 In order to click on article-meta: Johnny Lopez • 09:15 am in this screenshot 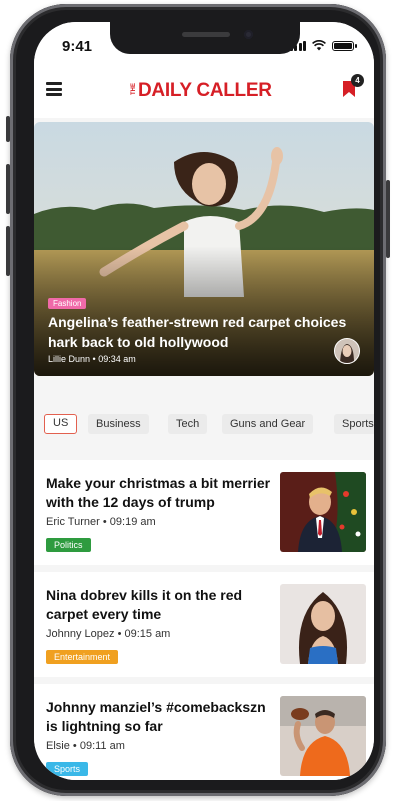, I will do `click(108, 634)`.